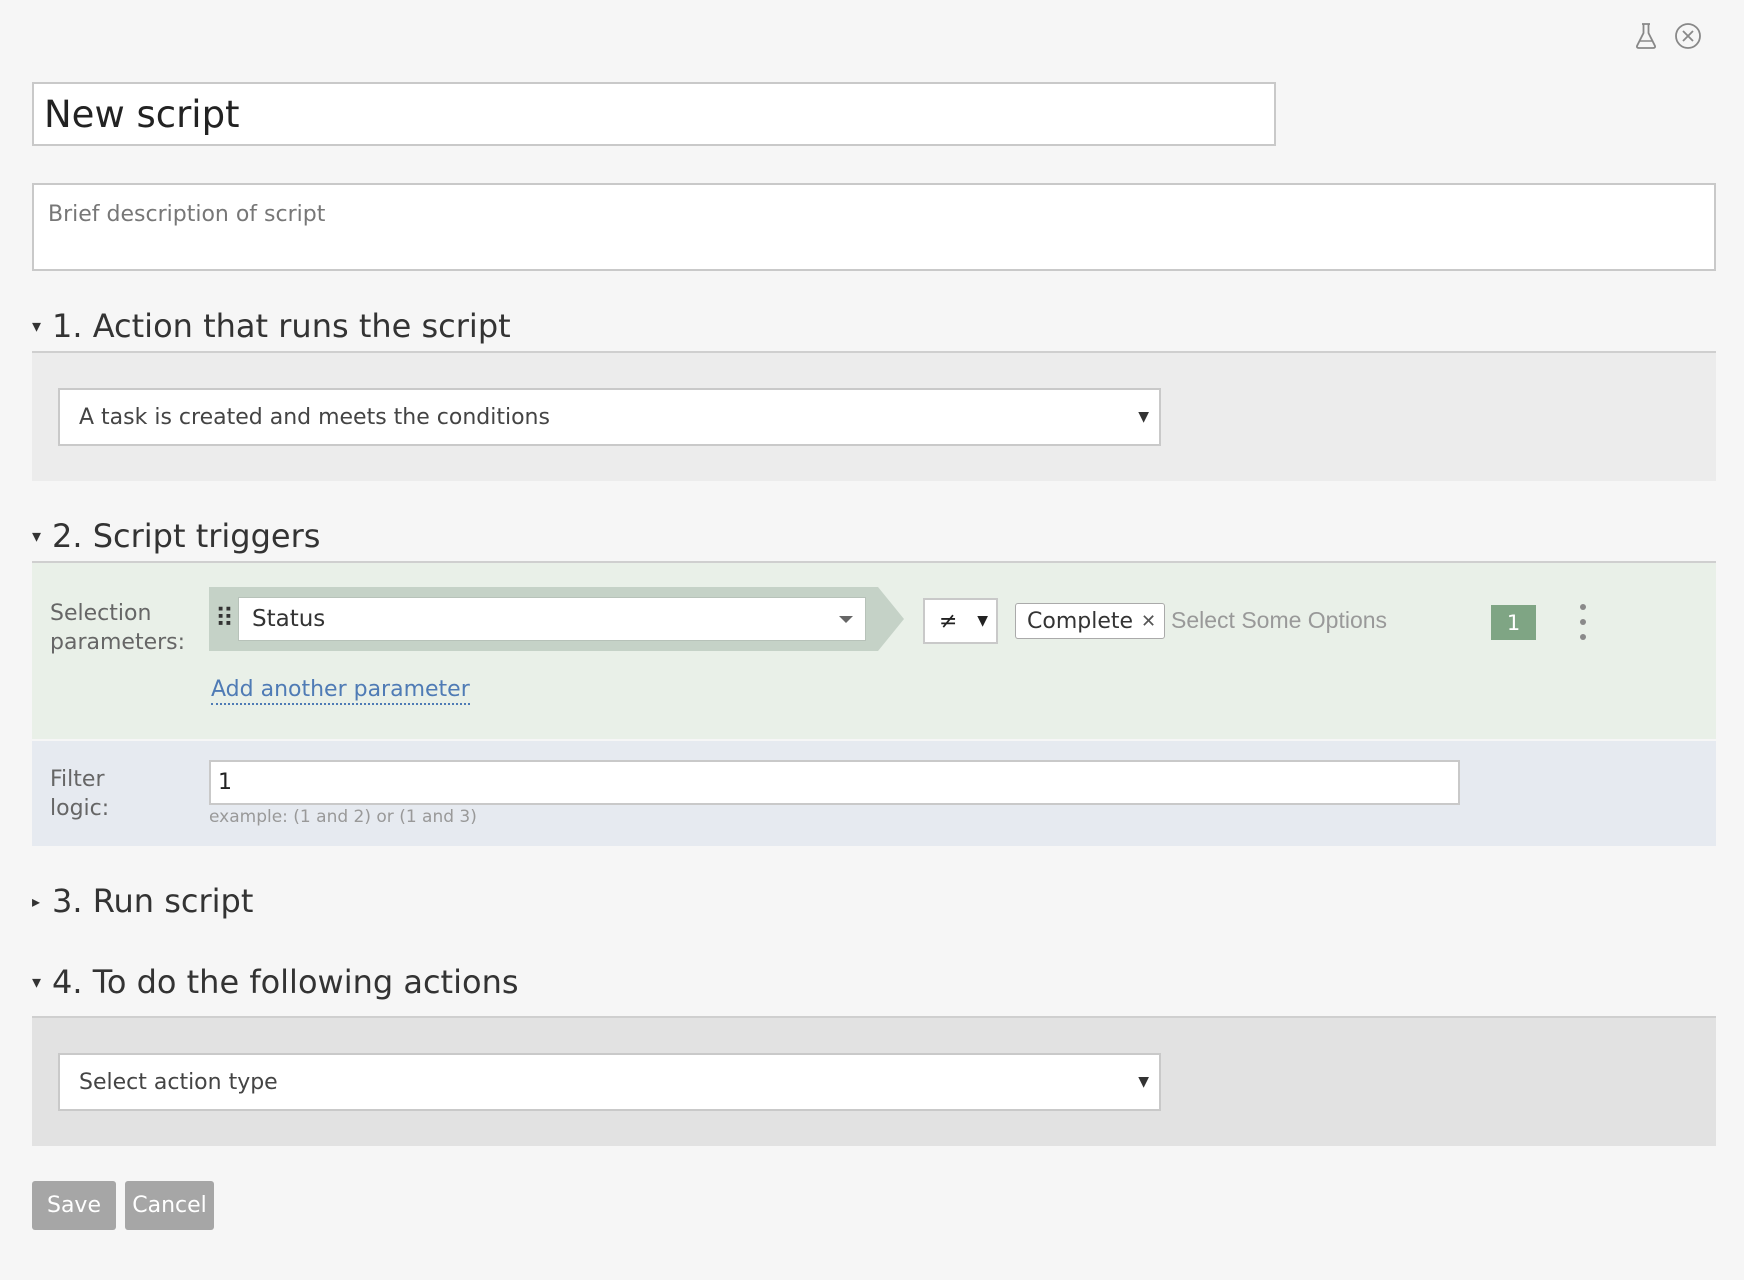 This screenshot has width=1744, height=1280. What do you see at coordinates (834, 782) in the screenshot?
I see `filter-logic-input: 1` at bounding box center [834, 782].